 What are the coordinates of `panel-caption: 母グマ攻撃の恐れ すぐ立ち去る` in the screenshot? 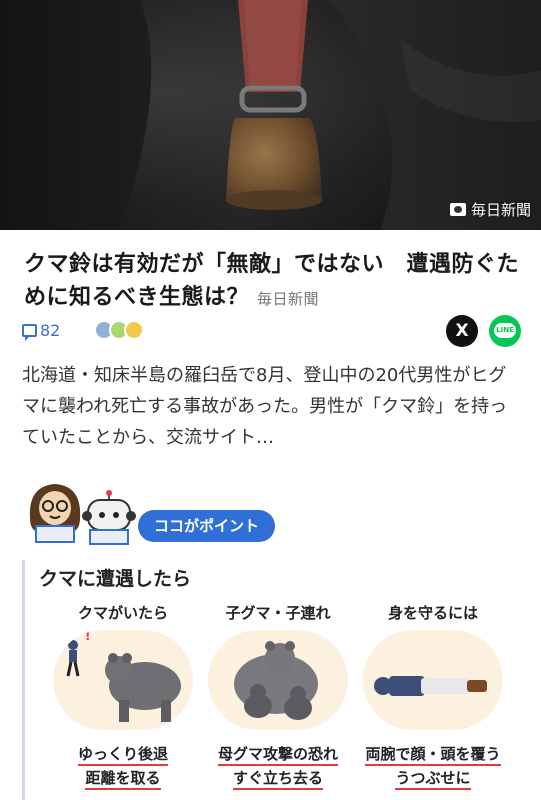 It's located at (278, 766).